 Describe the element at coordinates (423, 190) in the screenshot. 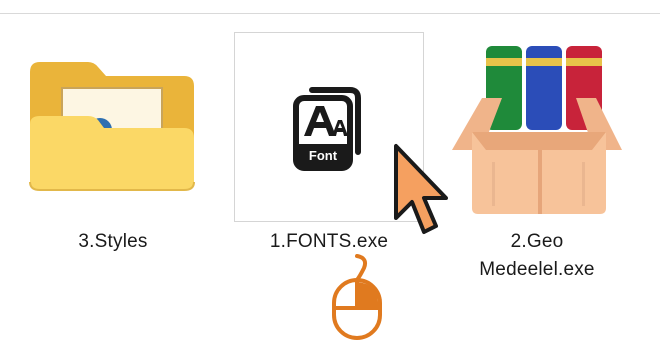

I see `arrow-cursor-icon` at that location.